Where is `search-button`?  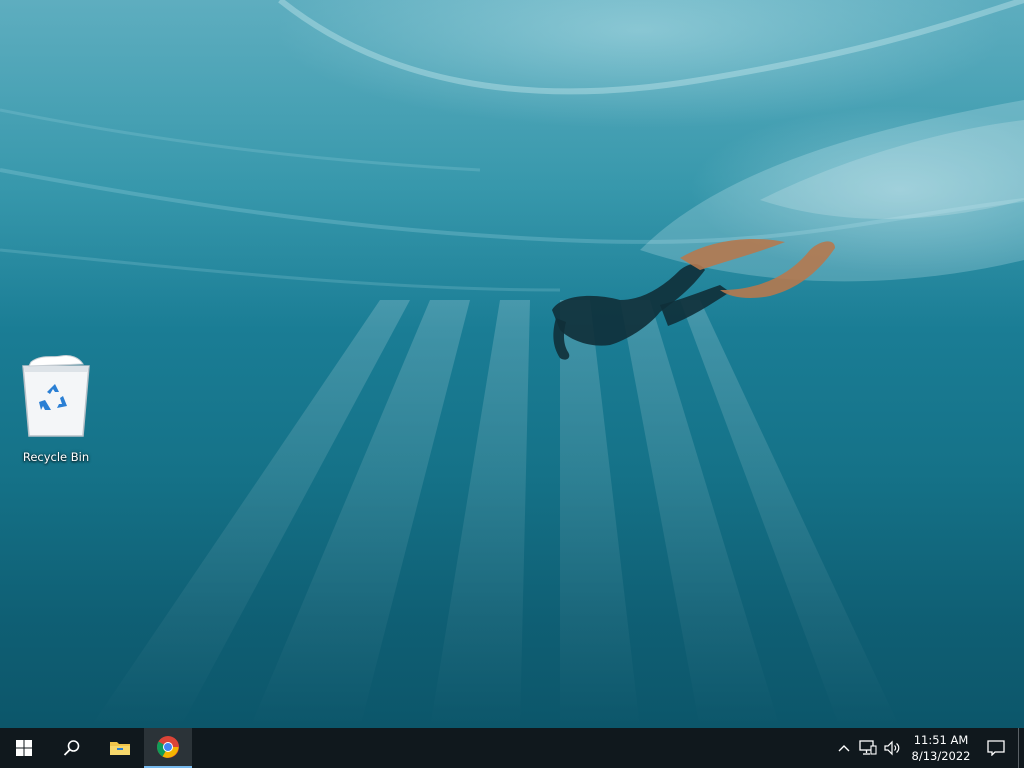
search-button is located at coordinates (72, 748).